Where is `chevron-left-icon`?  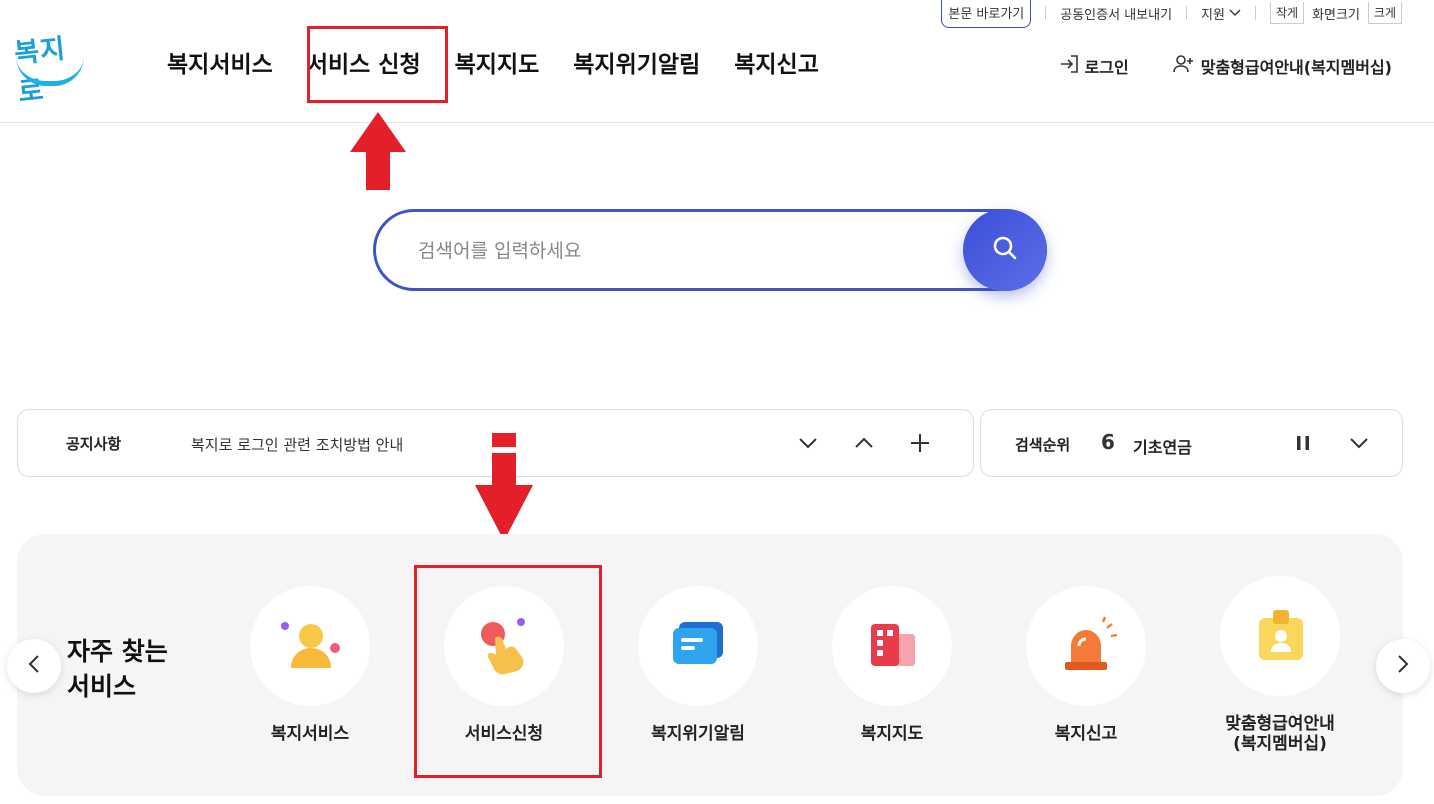 chevron-left-icon is located at coordinates (34, 666).